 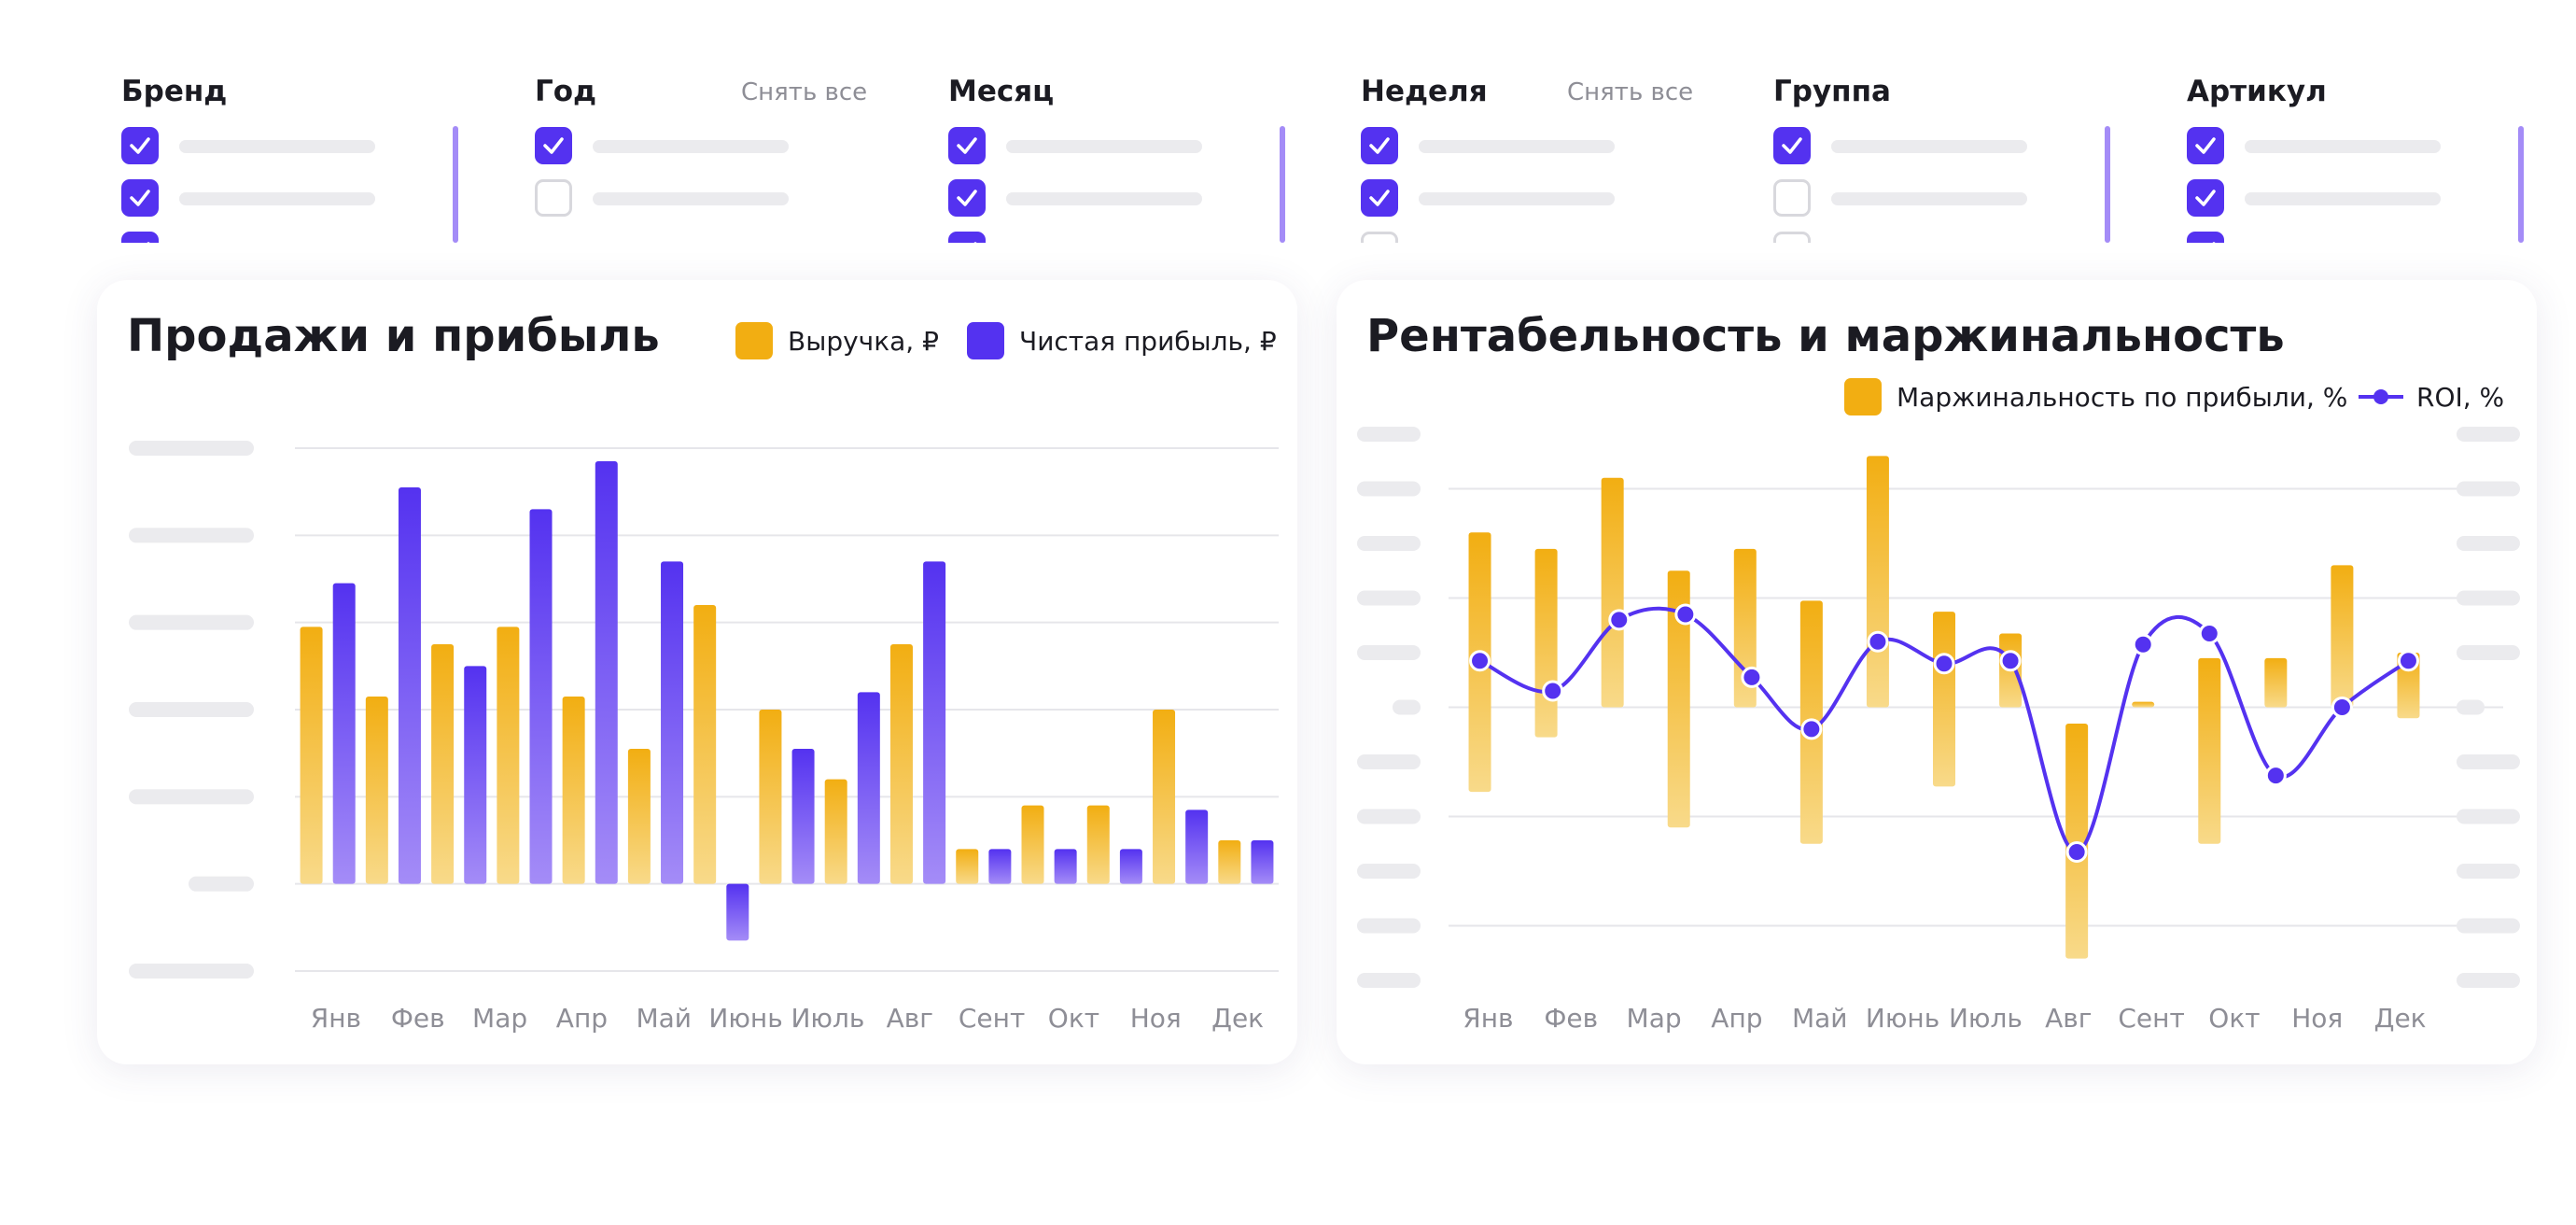 I want to click on x-tick-label: Сент, so click(x=2151, y=1018).